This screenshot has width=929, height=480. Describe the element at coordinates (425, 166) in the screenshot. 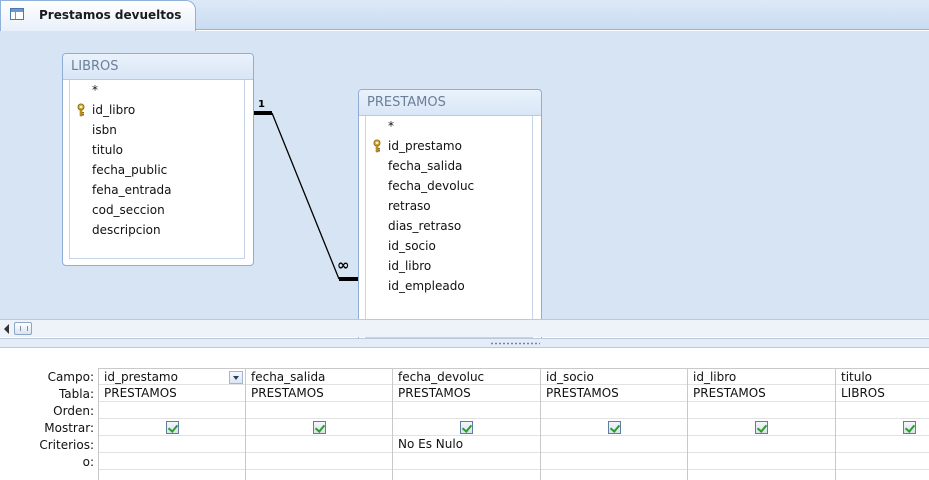

I see `field-prestamos-fecha-salida: fecha_salida` at that location.